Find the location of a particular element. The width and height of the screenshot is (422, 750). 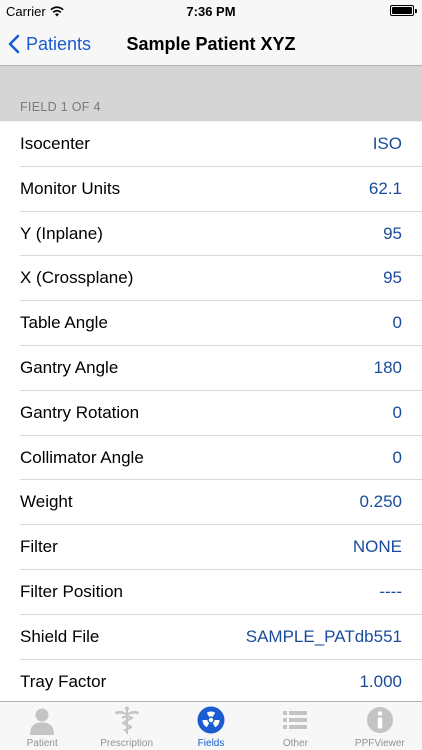

tab-prescription: Prescription is located at coordinates (126, 726).